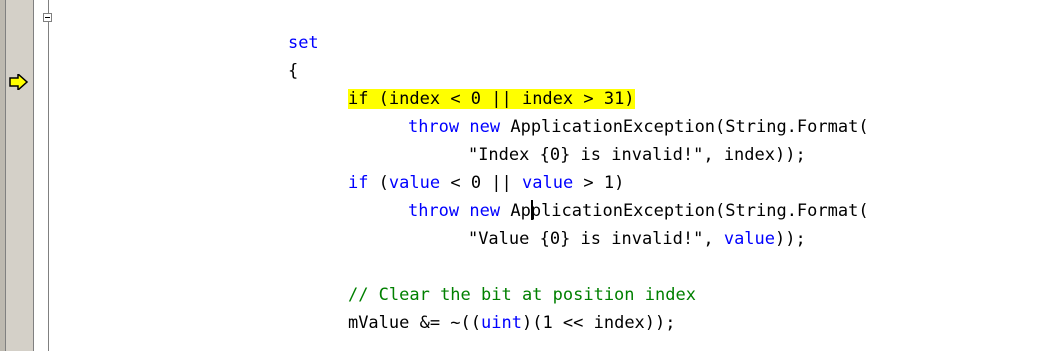  What do you see at coordinates (5, 175) in the screenshot?
I see `gutter-separator` at bounding box center [5, 175].